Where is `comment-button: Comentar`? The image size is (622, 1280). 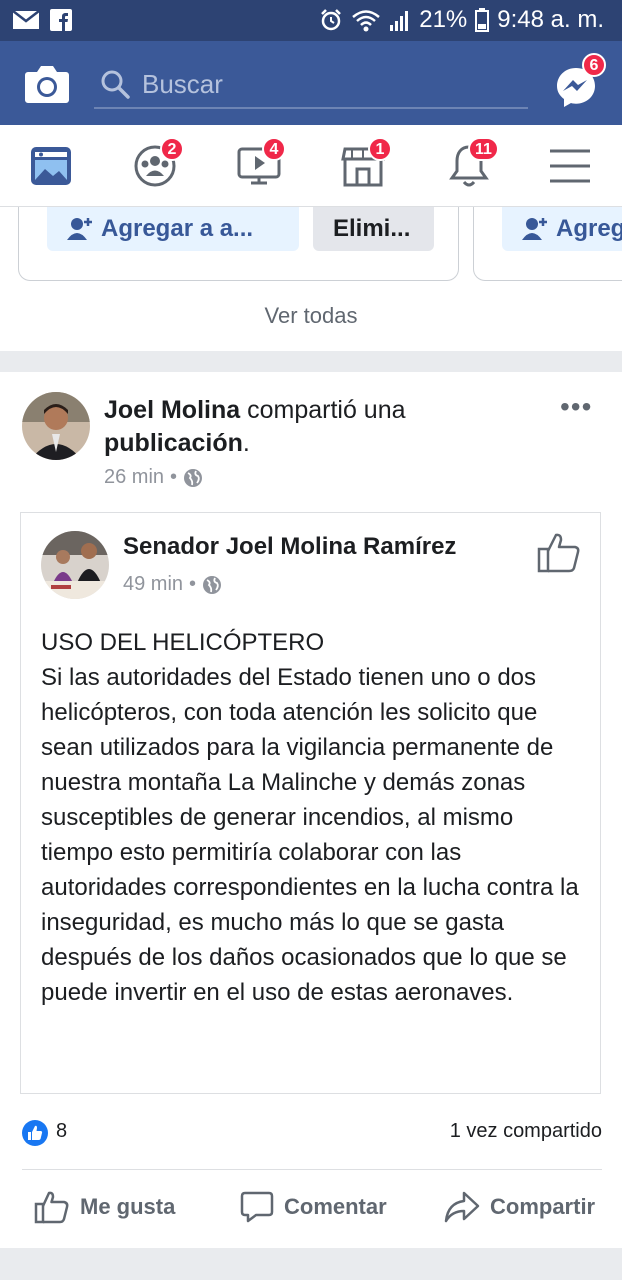 comment-button: Comentar is located at coordinates (313, 1207).